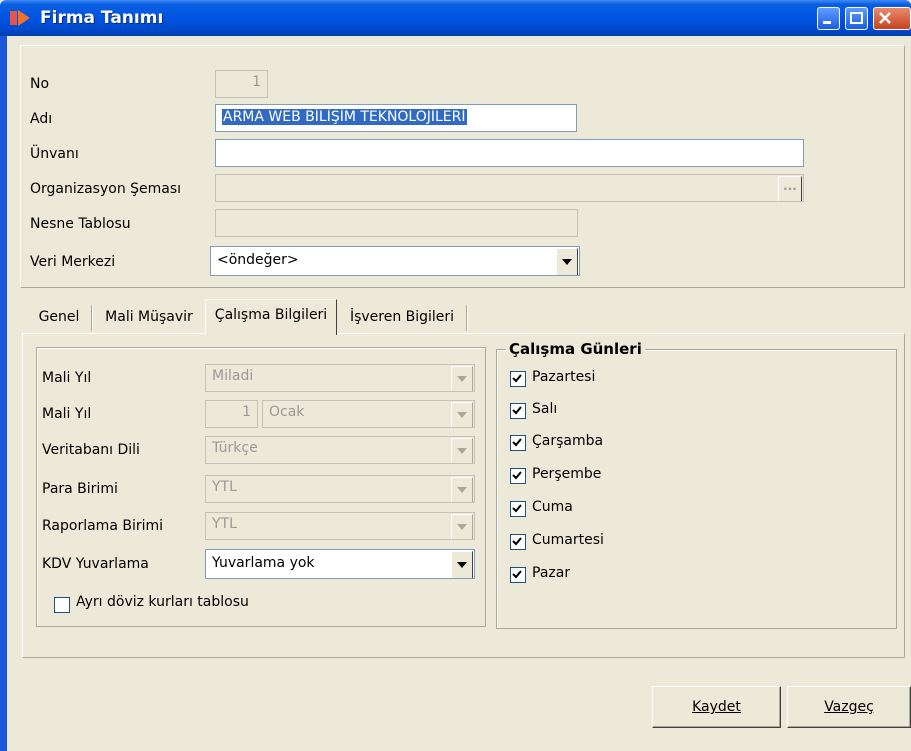 The width and height of the screenshot is (911, 751). What do you see at coordinates (340, 450) in the screenshot?
I see `veritabani-dili-select: Türkçe` at bounding box center [340, 450].